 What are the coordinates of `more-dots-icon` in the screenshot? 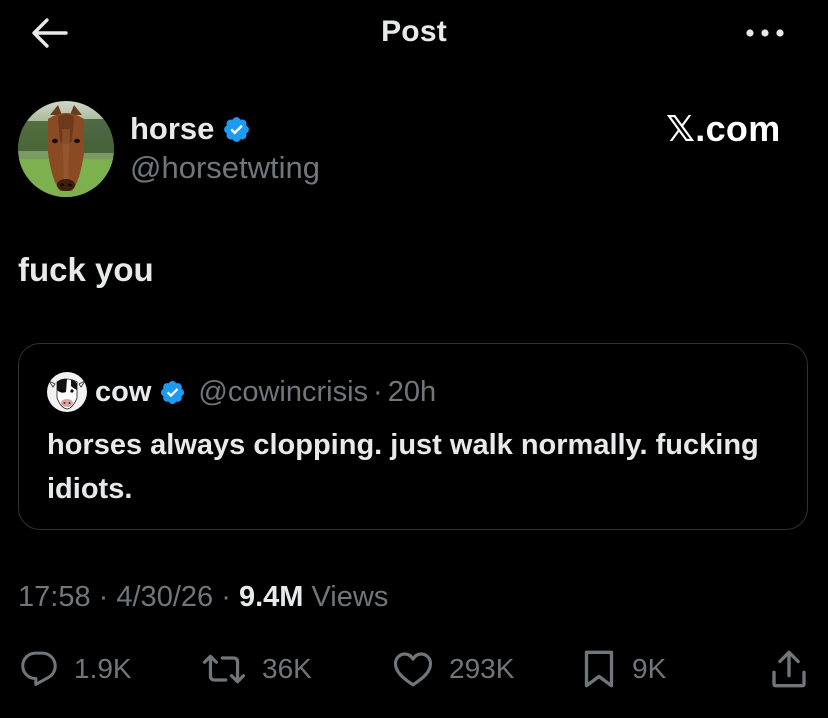 It's located at (765, 33).